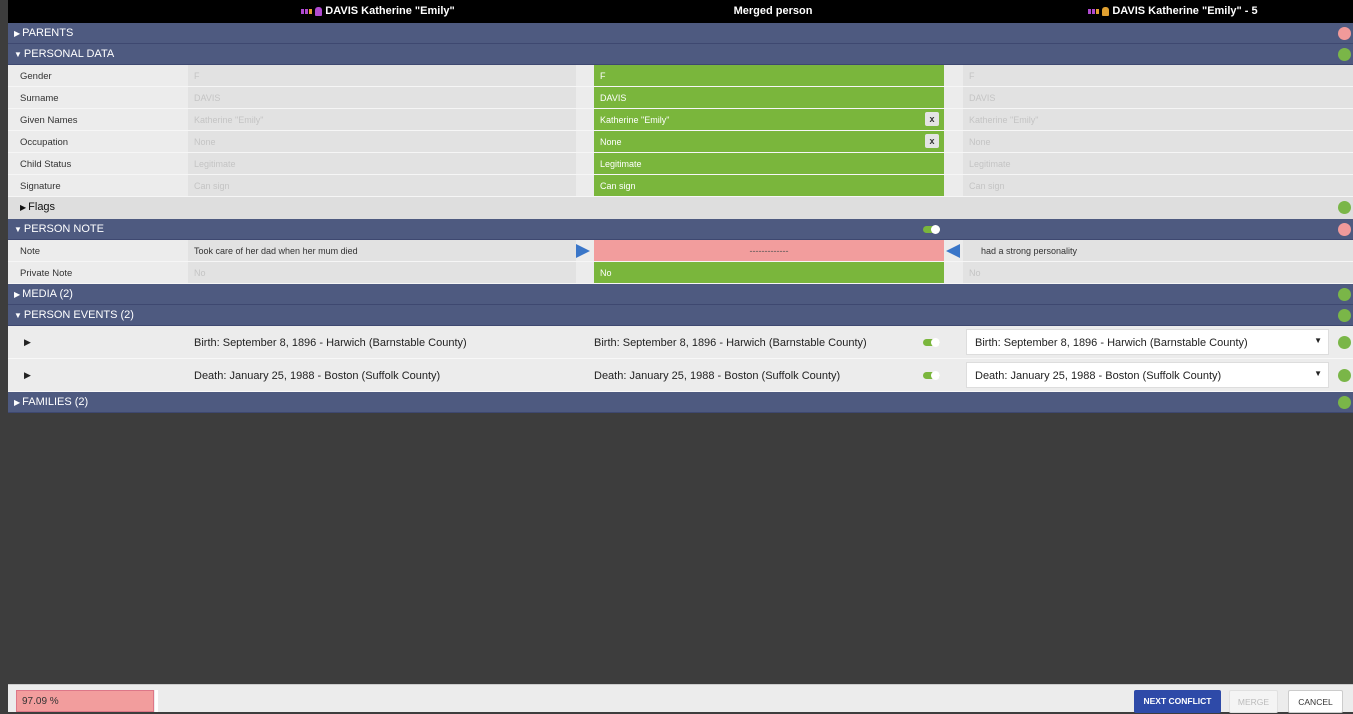  What do you see at coordinates (78, 315) in the screenshot?
I see `section-person-events-text: PERSON EVENTS (2)` at bounding box center [78, 315].